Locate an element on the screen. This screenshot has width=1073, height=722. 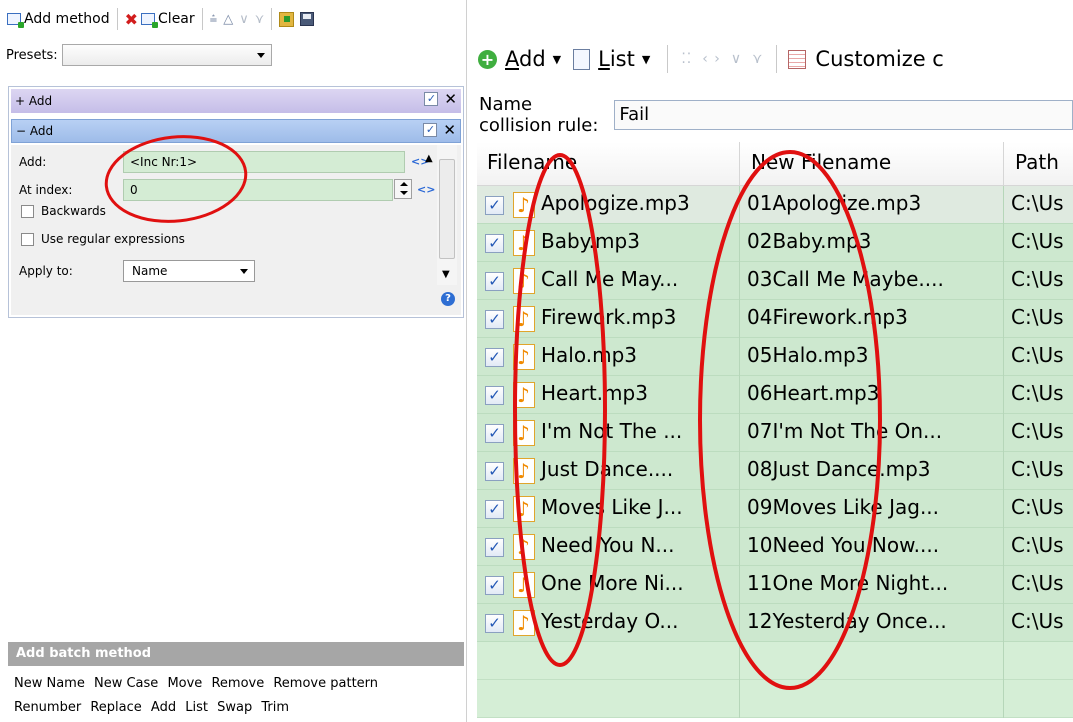
table-row: ✓ Halo.mp3 05Halo.mp3 C:\Us is located at coordinates (775, 357).